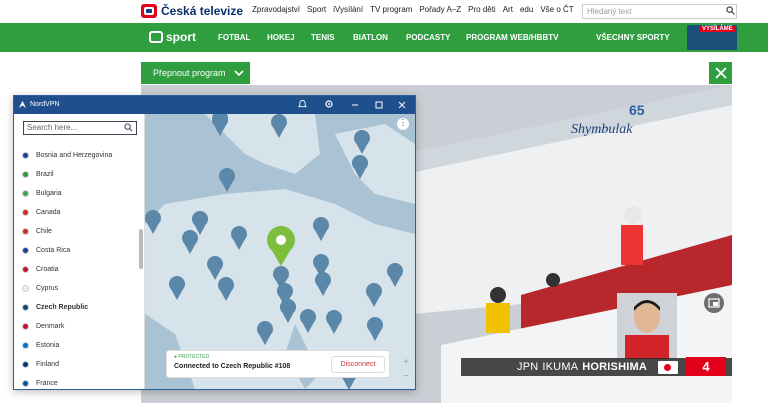 Image resolution: width=768 pixels, height=403 pixels. I want to click on country-item: Estonia, so click(40, 345).